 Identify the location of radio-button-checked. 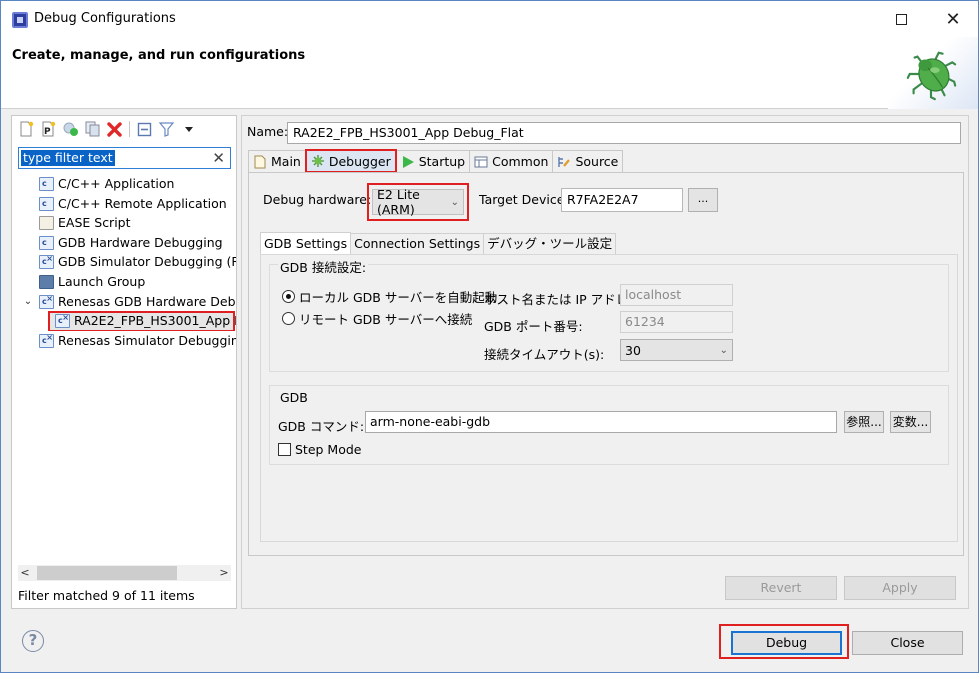
(288, 296).